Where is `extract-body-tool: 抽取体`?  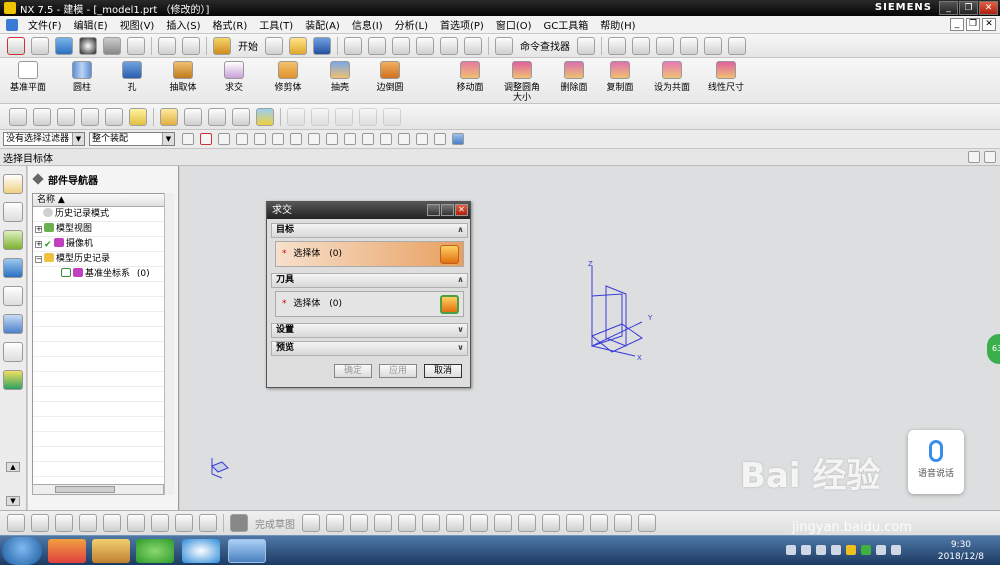 extract-body-tool: 抽取体 is located at coordinates (183, 77).